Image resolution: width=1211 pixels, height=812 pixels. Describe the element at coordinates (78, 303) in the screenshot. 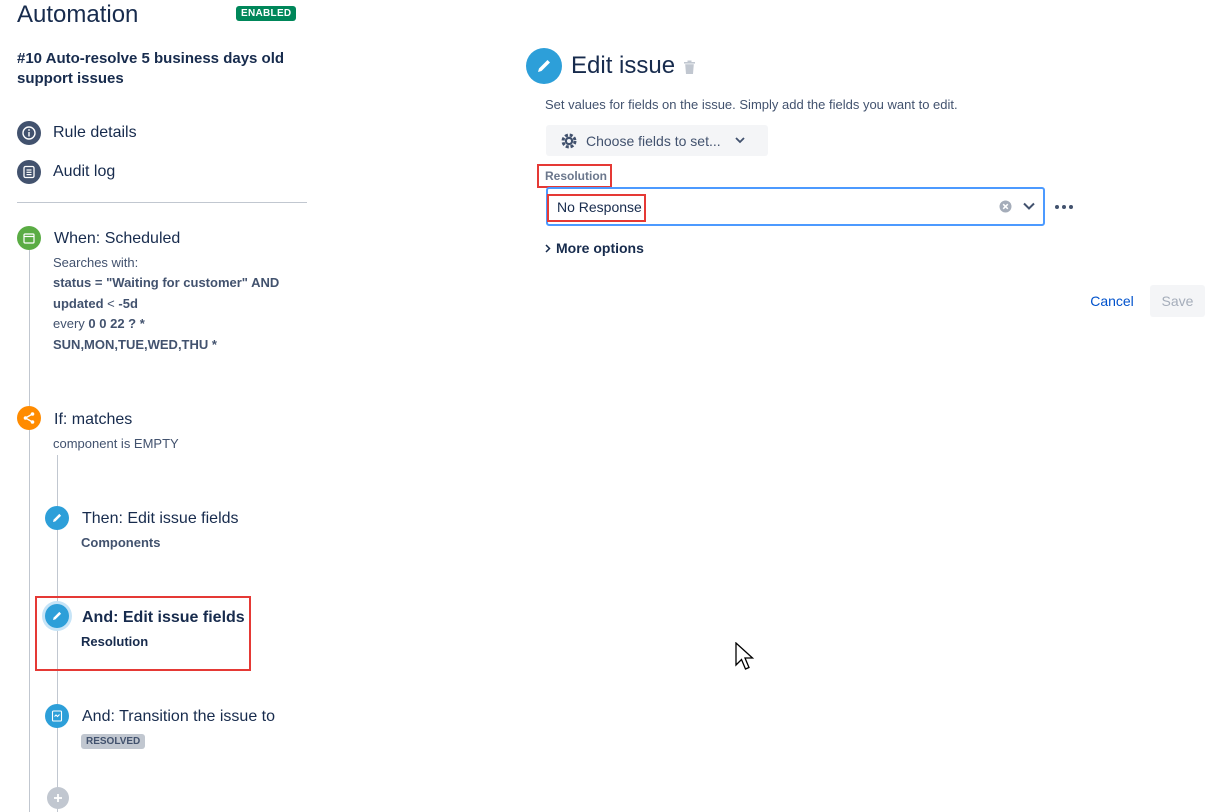

I see `jql-field: updated` at that location.